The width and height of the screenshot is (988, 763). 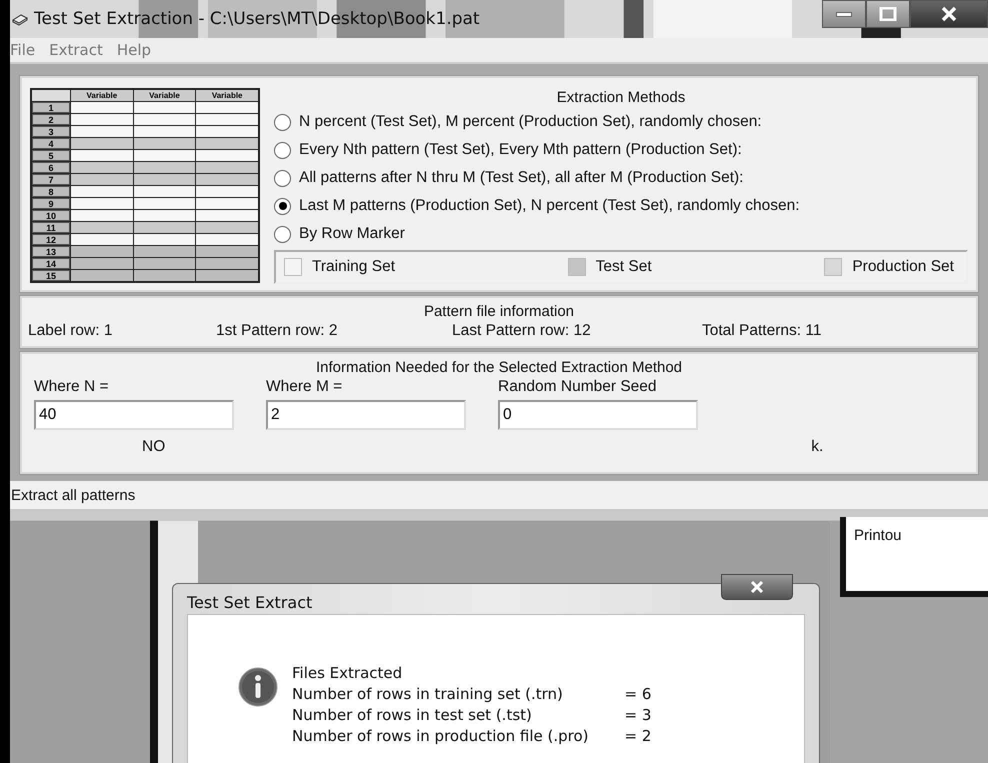 I want to click on info-text: Total Patterns: 11, so click(x=762, y=331).